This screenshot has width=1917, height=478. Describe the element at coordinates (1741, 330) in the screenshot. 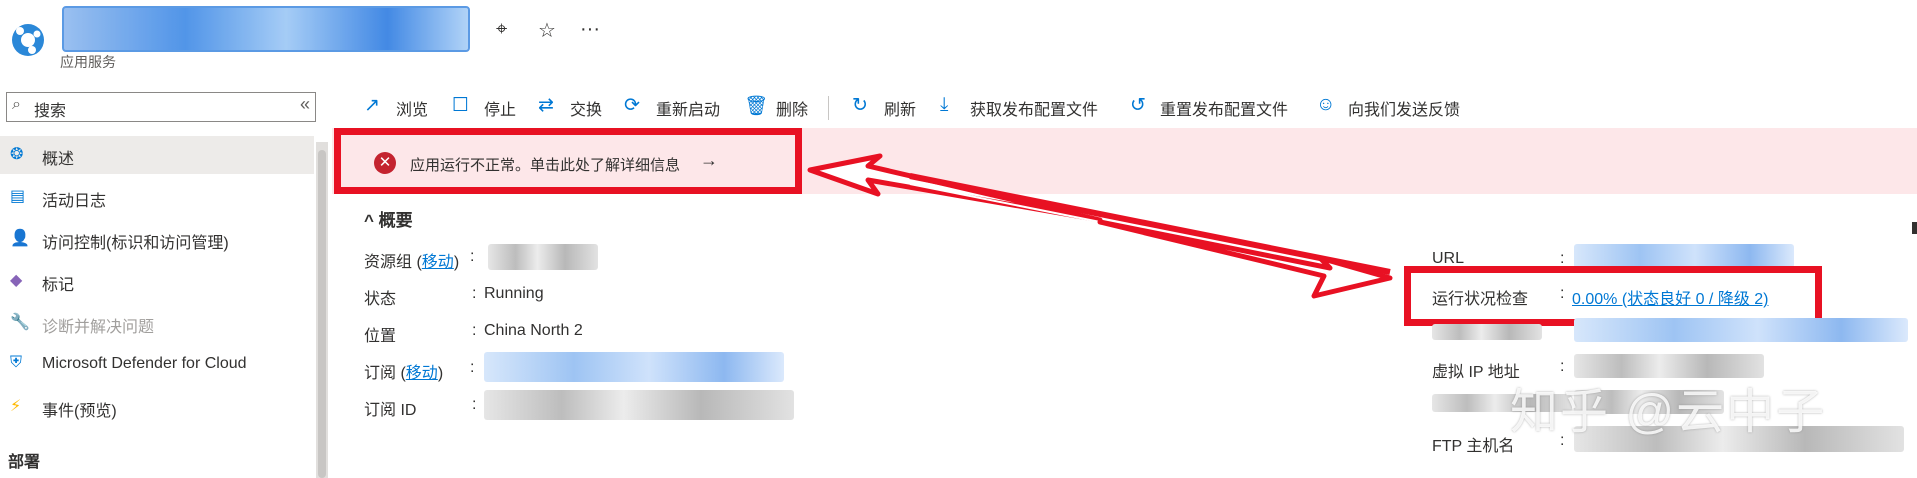

I see `app-service-plan-value-redacted` at that location.